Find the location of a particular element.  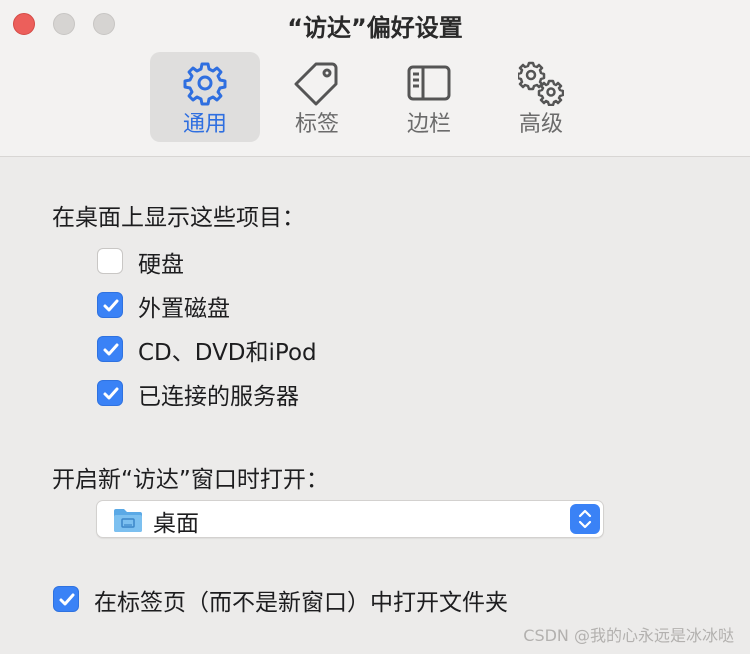

connected-servers-checkbox is located at coordinates (110, 393).